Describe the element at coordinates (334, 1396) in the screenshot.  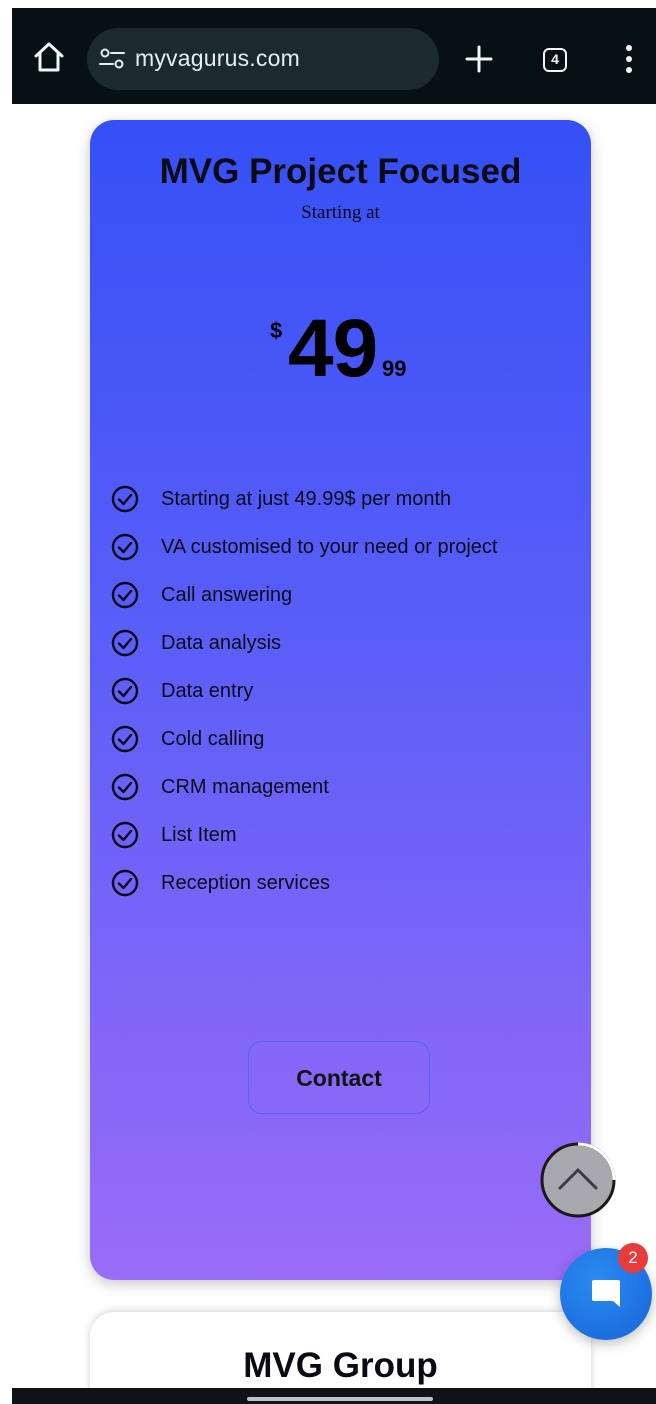
I see `system-nav-bar` at that location.